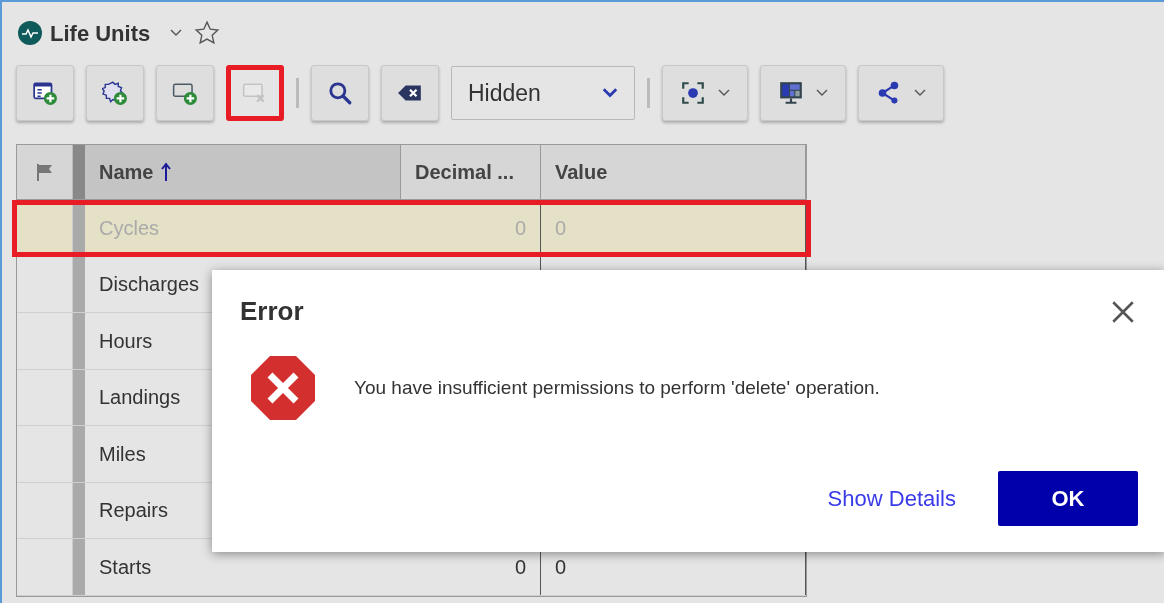 This screenshot has height=603, width=1164. I want to click on sort-up-icon, so click(166, 172).